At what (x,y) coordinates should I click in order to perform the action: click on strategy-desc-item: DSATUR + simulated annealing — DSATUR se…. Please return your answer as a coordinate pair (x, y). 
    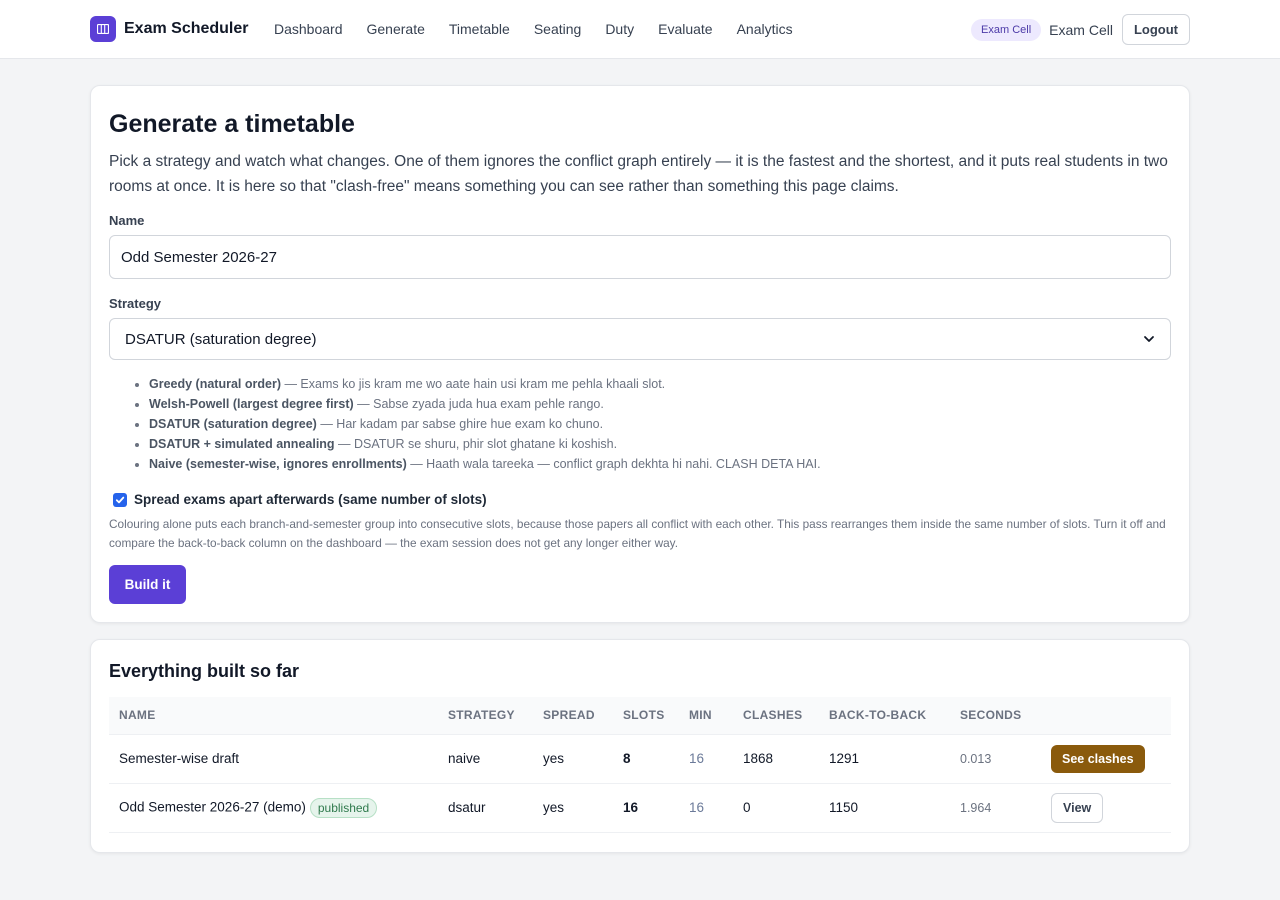
    Looking at the image, I should click on (485, 444).